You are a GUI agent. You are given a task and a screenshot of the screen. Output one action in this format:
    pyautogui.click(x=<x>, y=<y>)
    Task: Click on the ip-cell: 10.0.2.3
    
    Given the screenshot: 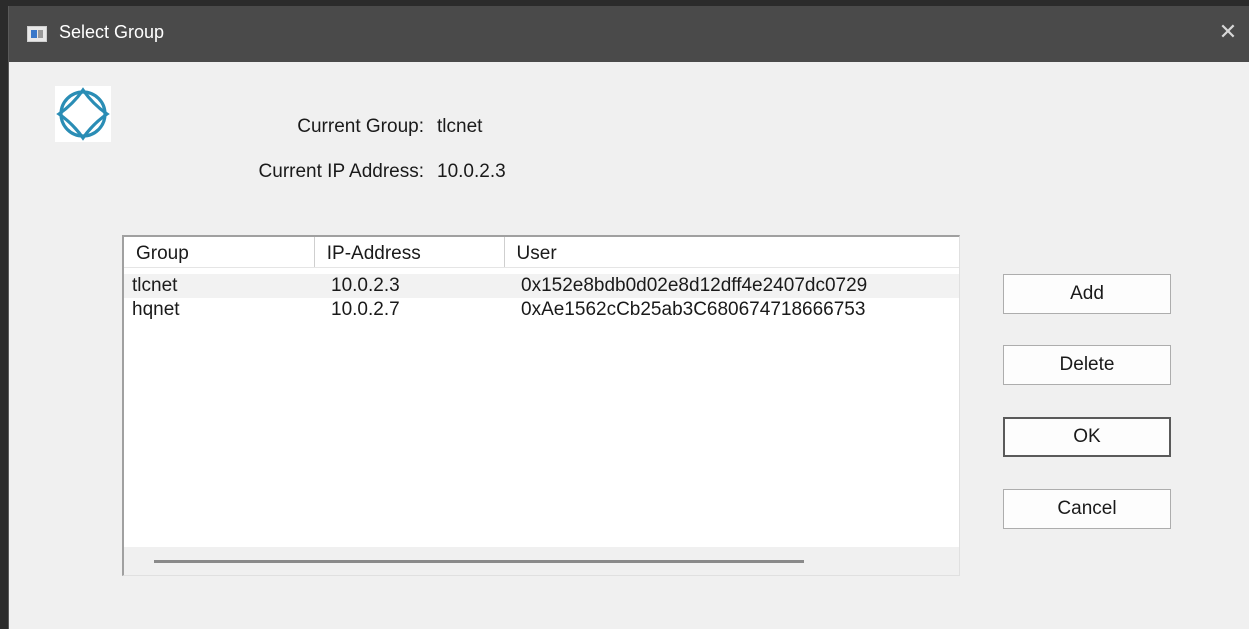 What is the action you would take?
    pyautogui.click(x=365, y=285)
    